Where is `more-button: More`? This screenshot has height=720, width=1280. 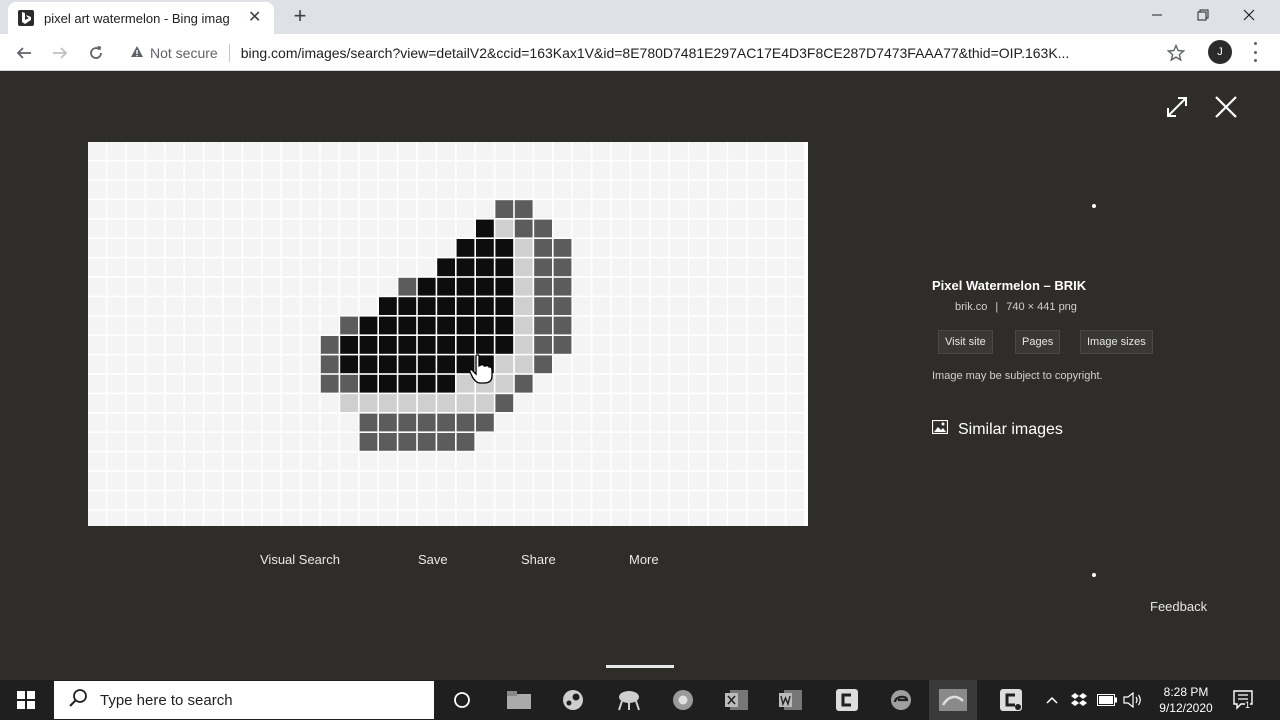
more-button: More is located at coordinates (644, 559).